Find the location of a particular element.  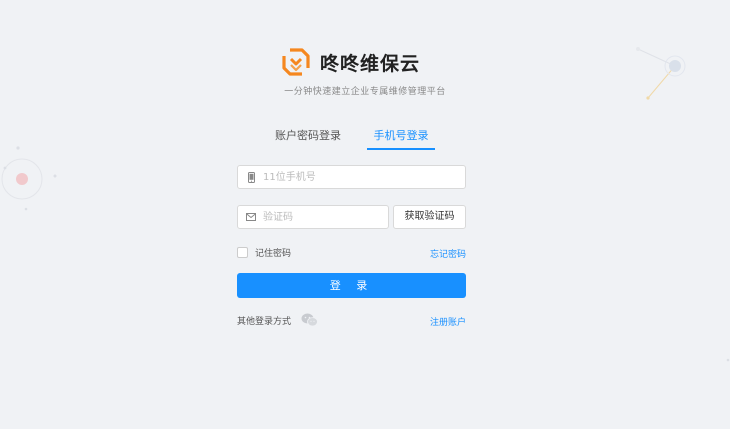

remember-checkbox is located at coordinates (242, 252).